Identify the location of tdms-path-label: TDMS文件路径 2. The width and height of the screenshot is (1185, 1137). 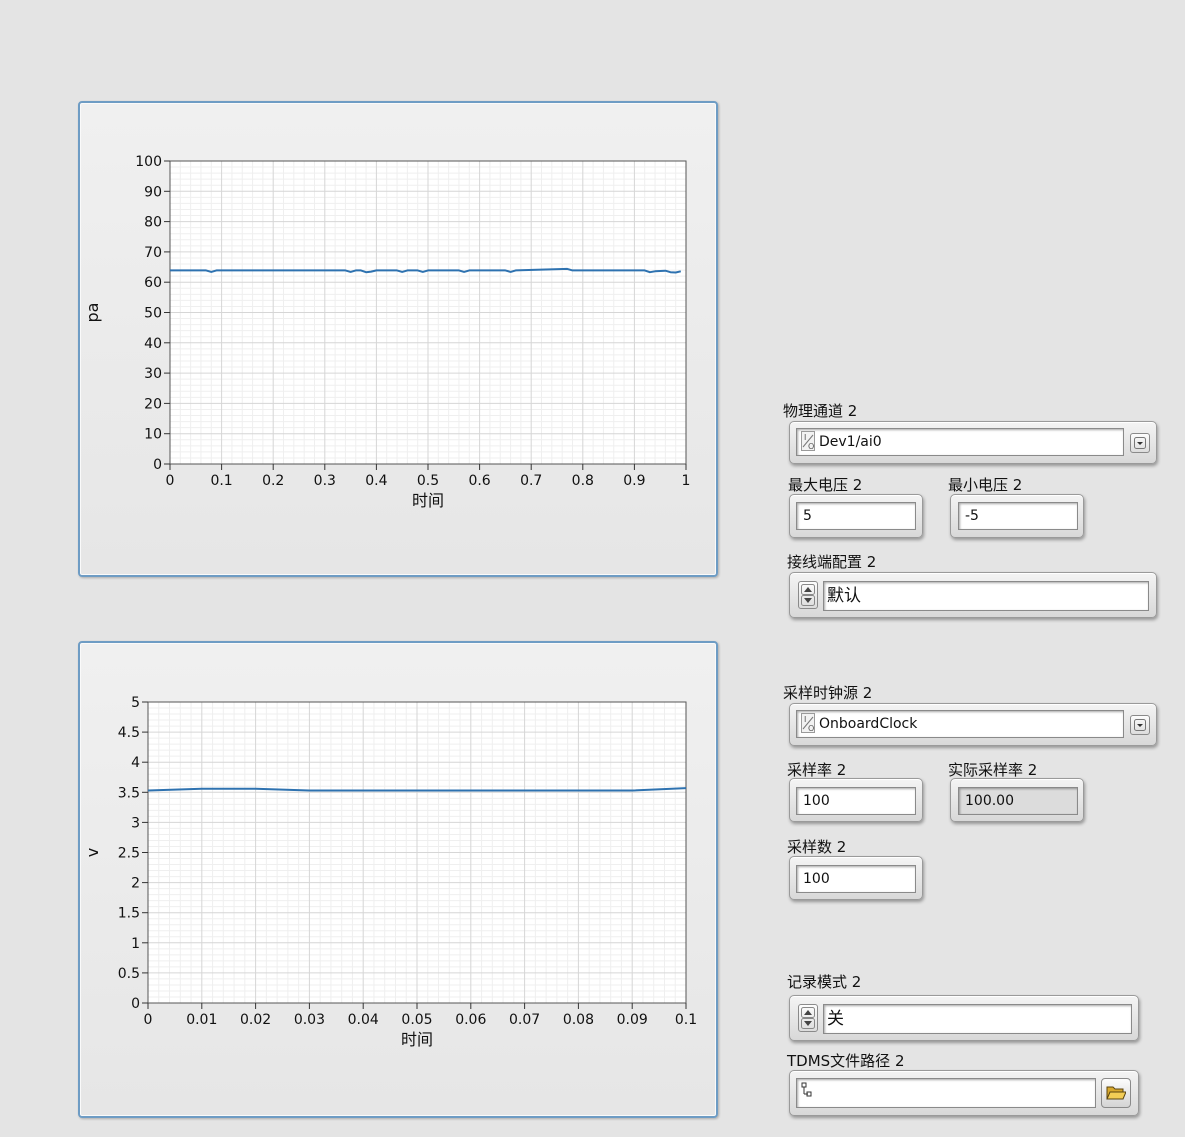
(846, 1061).